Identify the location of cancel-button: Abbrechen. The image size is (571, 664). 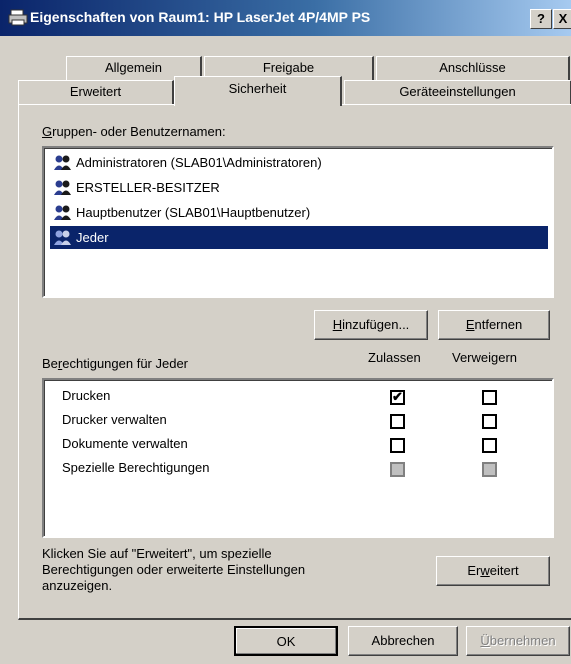
(403, 641).